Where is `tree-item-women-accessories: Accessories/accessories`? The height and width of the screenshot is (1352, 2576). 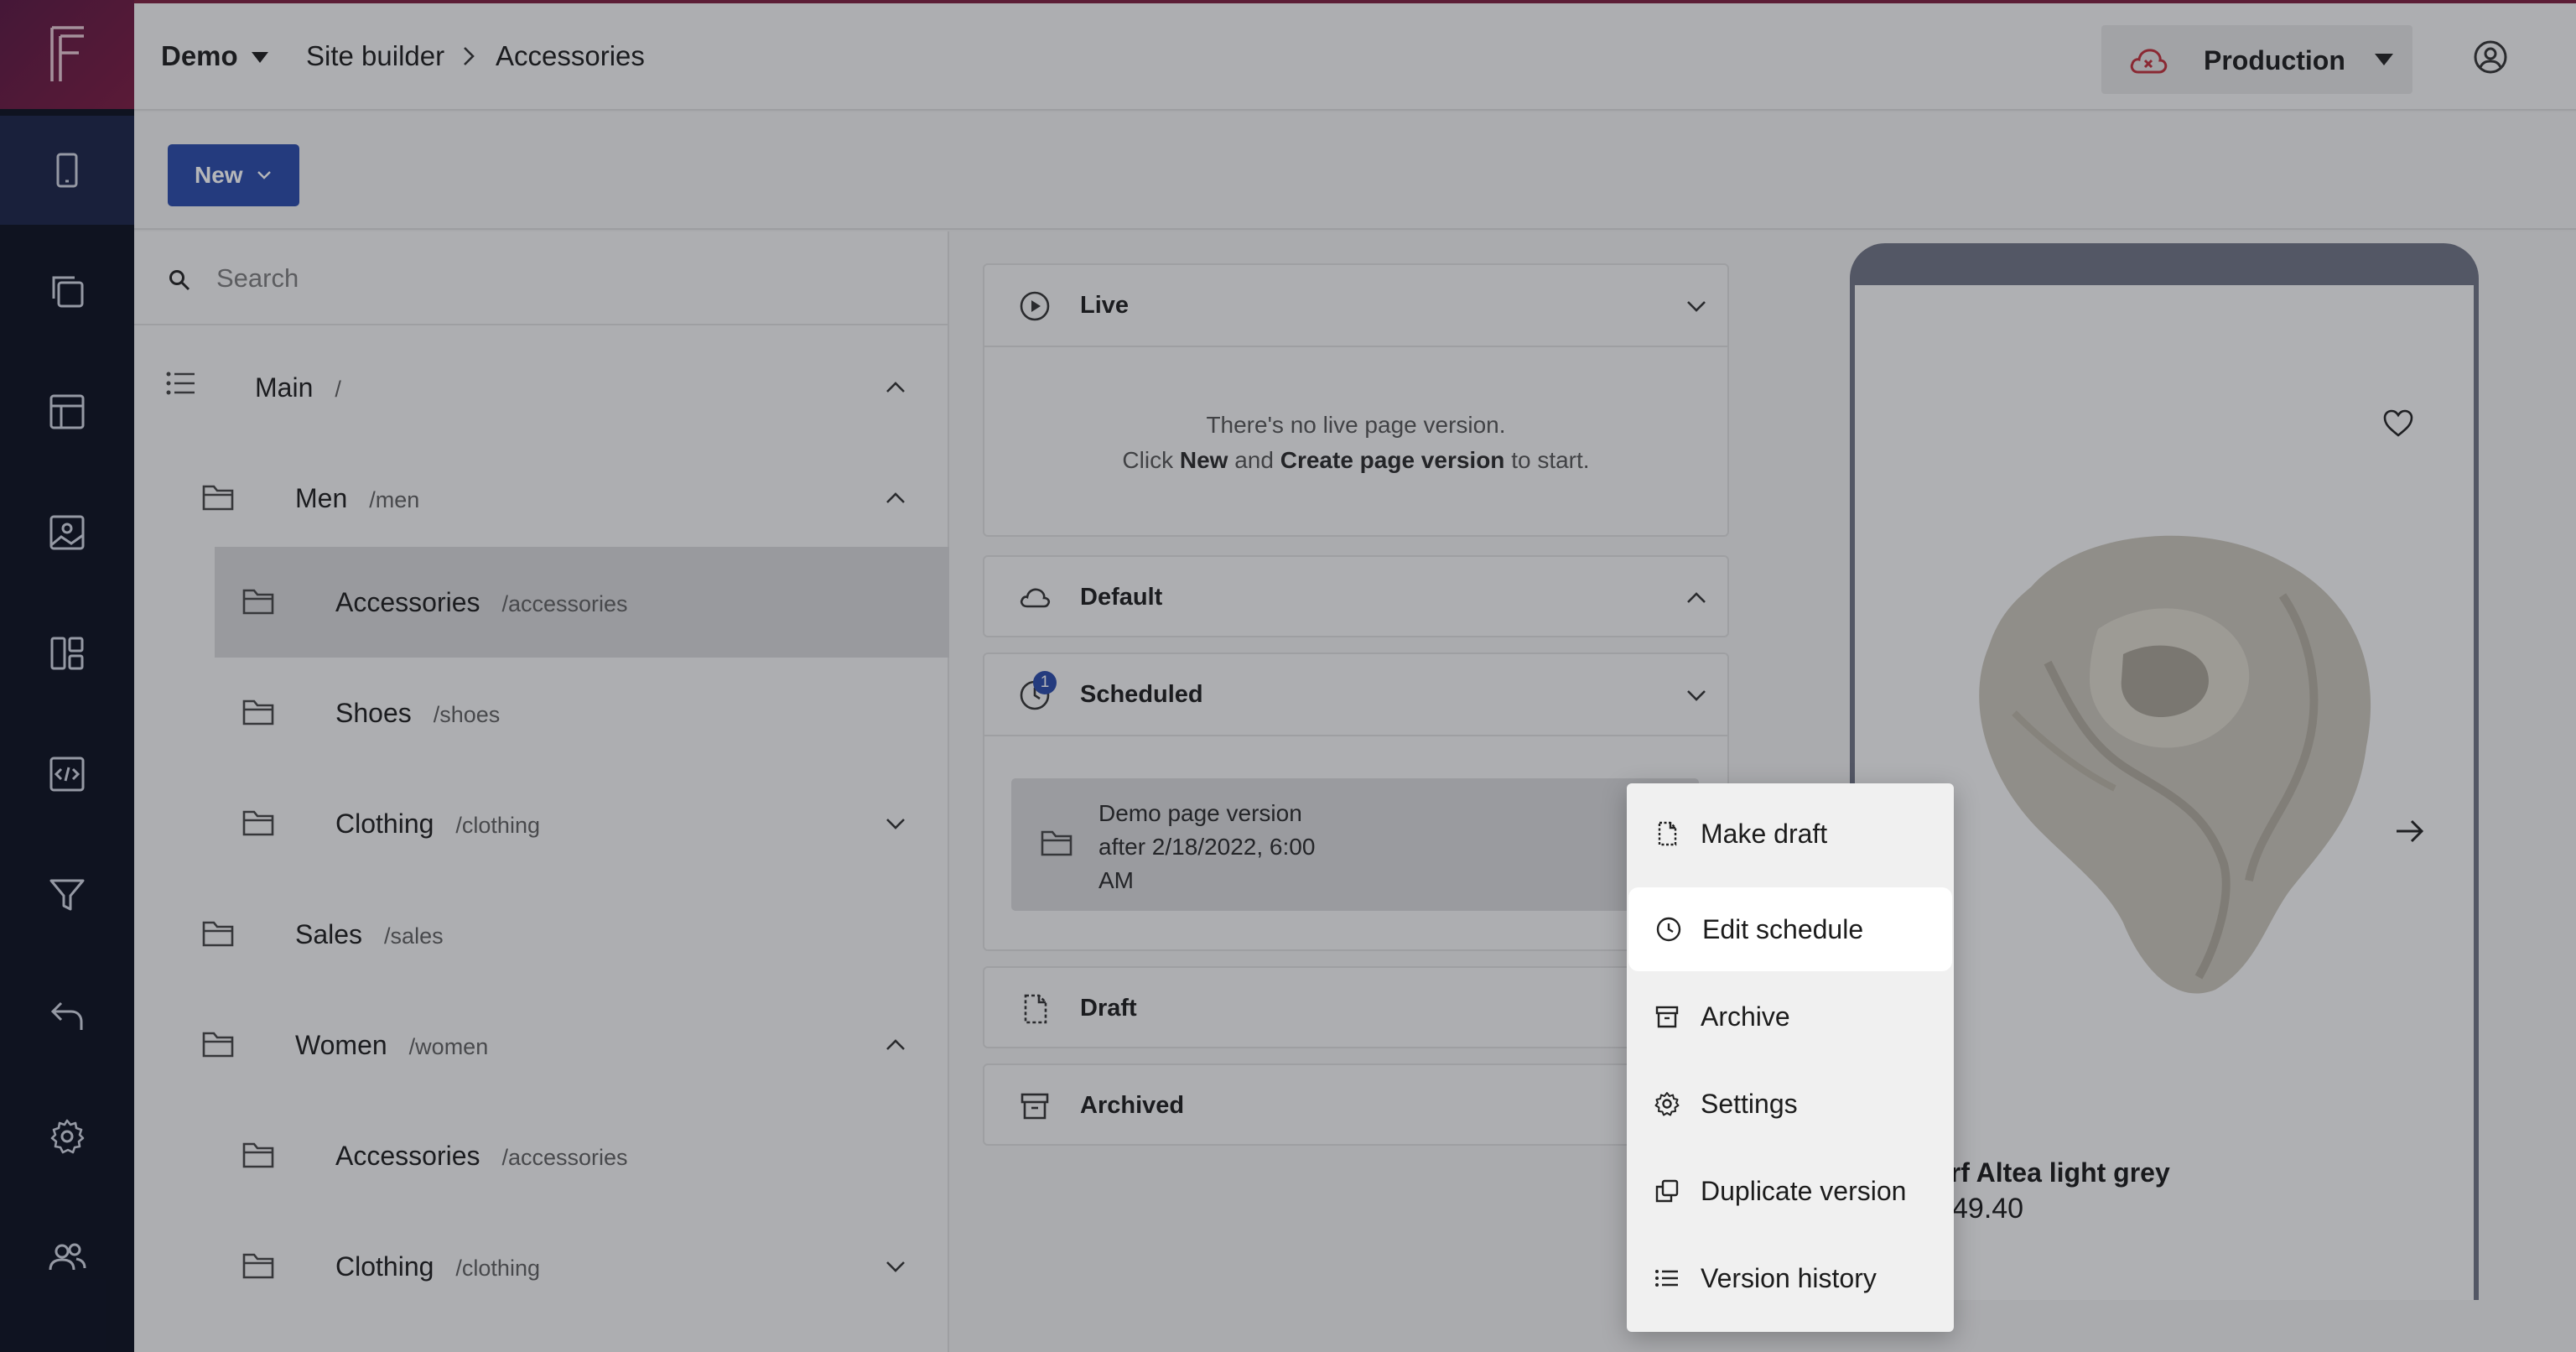
tree-item-women-accessories: Accessories/accessories is located at coordinates (541, 1155).